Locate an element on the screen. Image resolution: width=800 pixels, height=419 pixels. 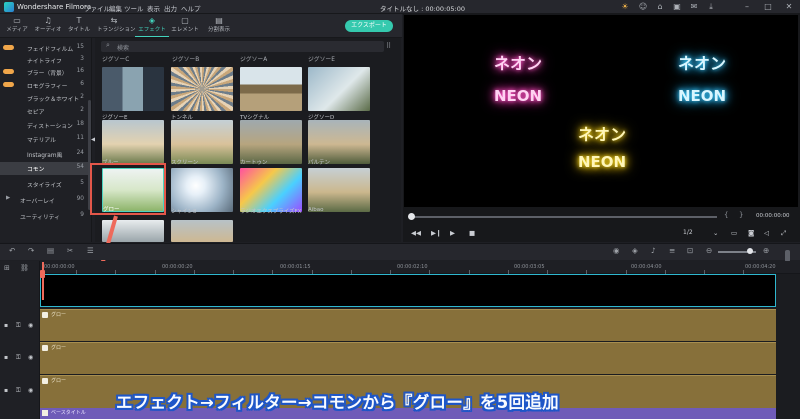
menu-export: 出力 is located at coordinates (170, 8).